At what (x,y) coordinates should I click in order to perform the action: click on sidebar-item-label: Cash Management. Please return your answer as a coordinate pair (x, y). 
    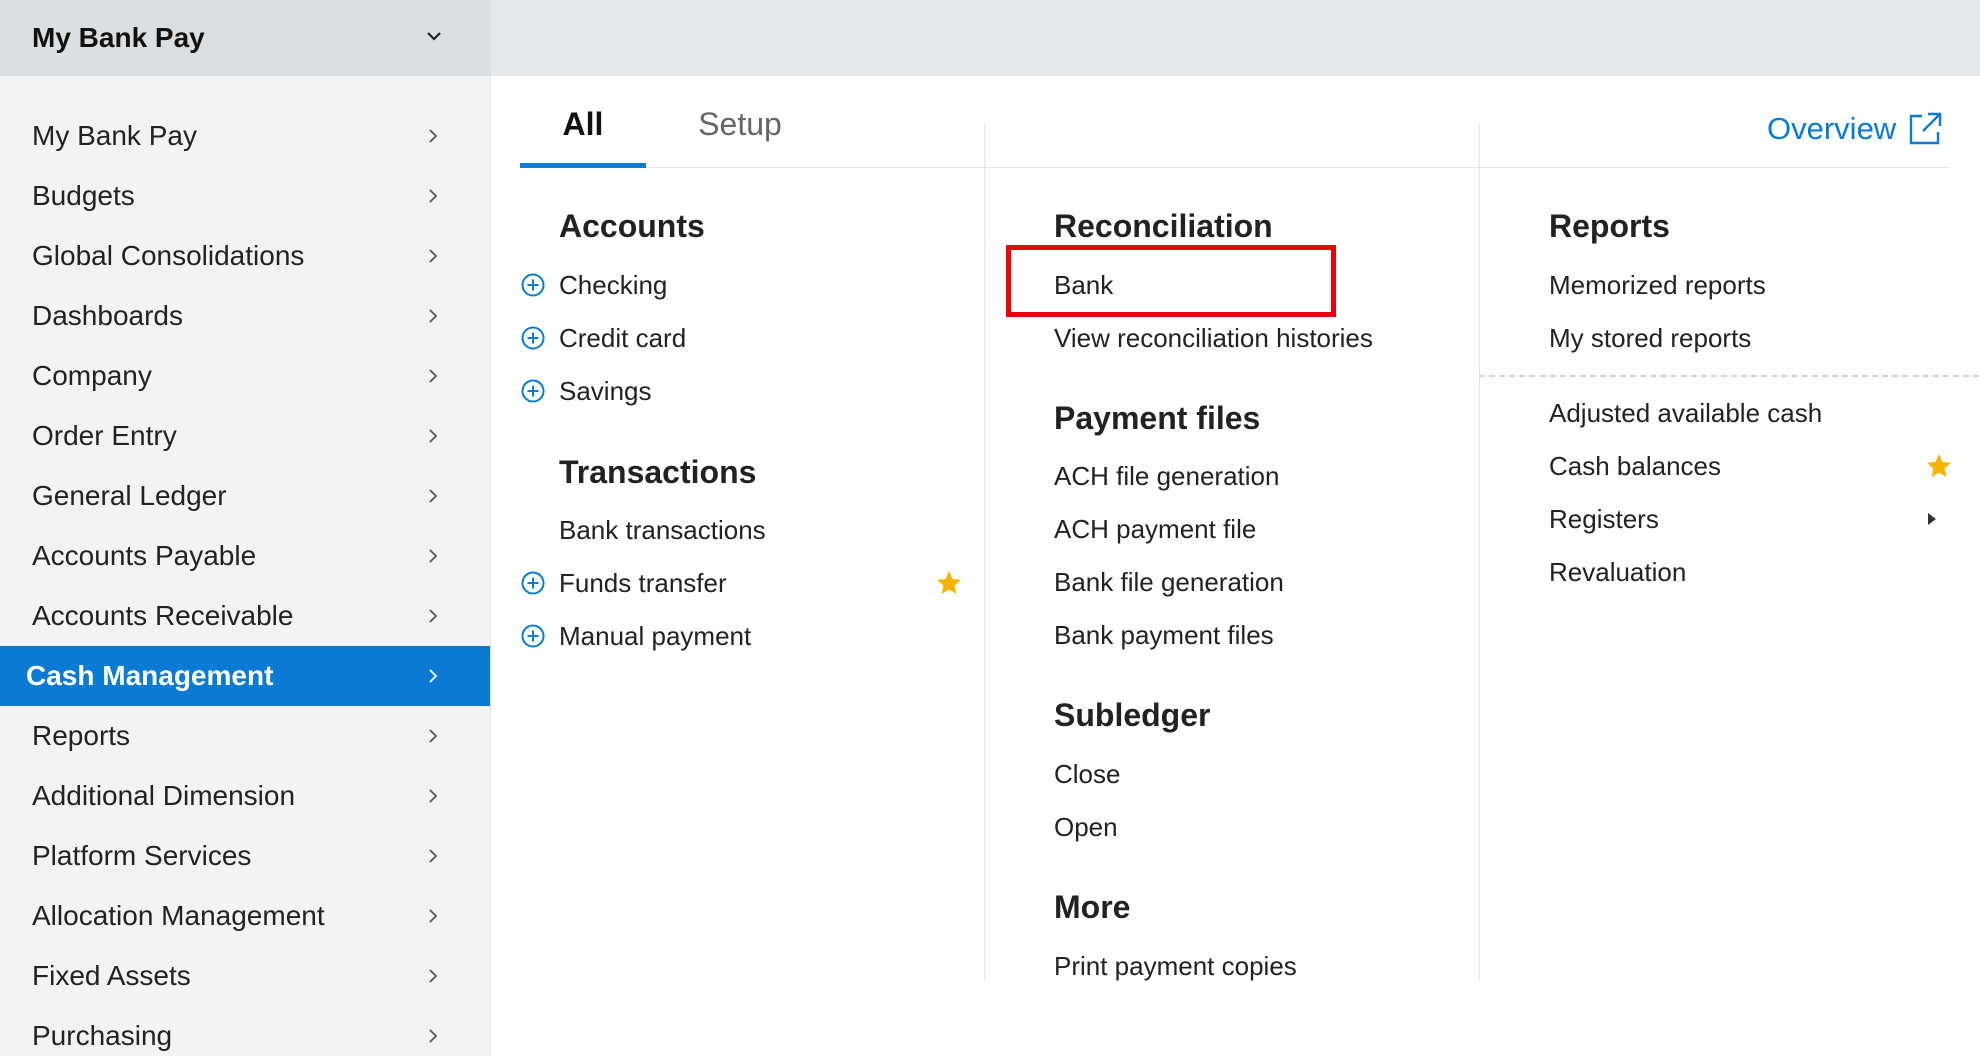
    Looking at the image, I should click on (150, 675).